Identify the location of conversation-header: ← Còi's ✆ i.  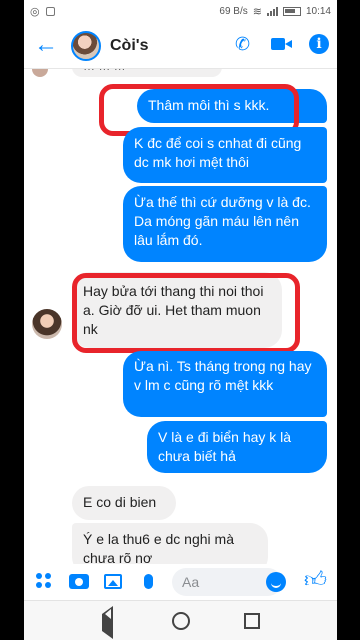
(180, 46).